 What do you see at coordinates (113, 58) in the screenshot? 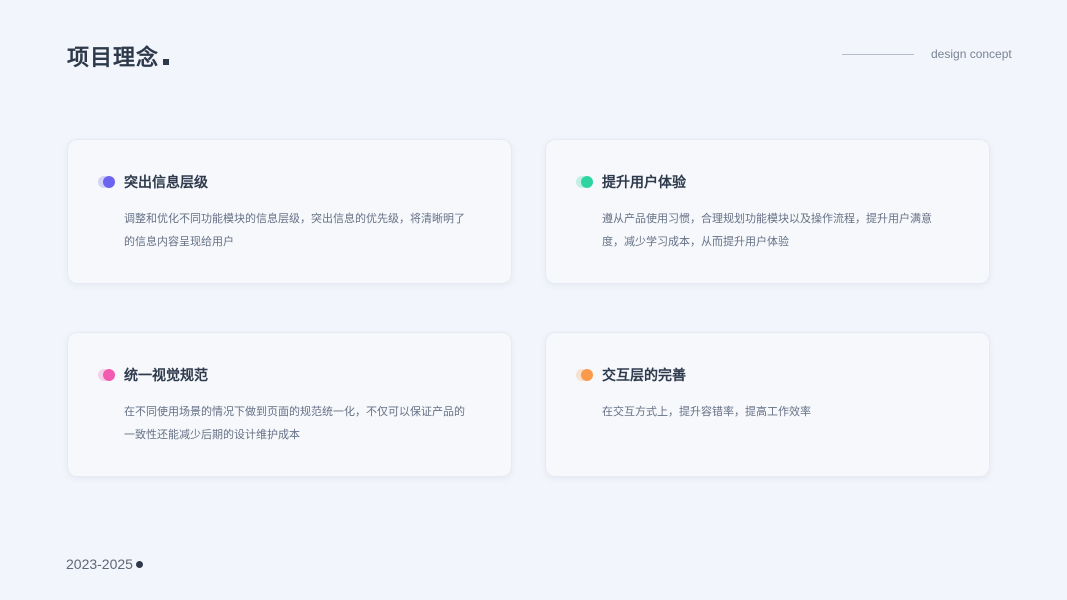
I see `page-title: 项目理念` at bounding box center [113, 58].